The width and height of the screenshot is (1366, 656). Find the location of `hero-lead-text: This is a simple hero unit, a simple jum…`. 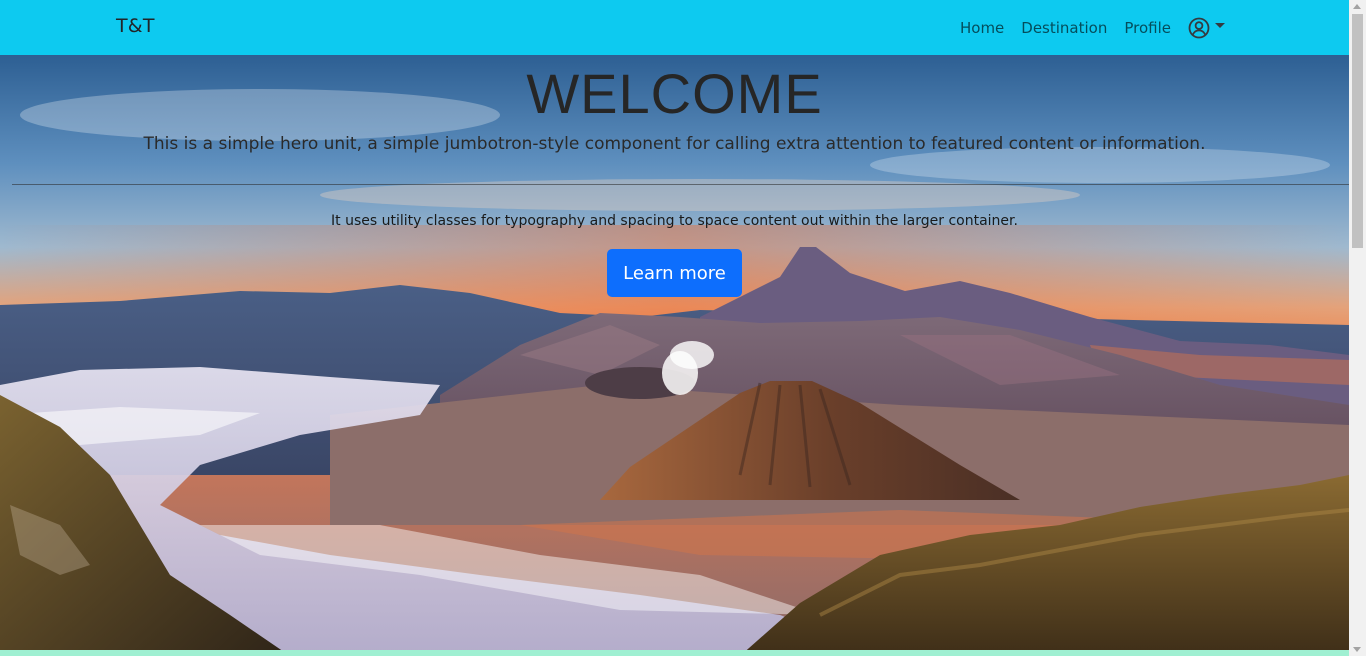

hero-lead-text: This is a simple hero unit, a simple jum… is located at coordinates (674, 144).